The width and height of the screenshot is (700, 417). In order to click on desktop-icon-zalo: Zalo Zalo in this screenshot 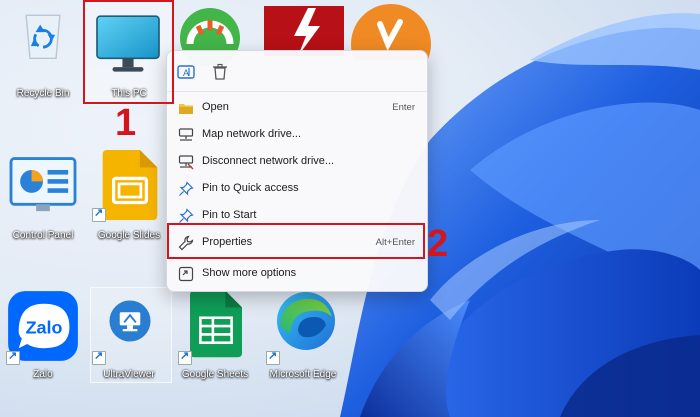, I will do `click(43, 335)`.